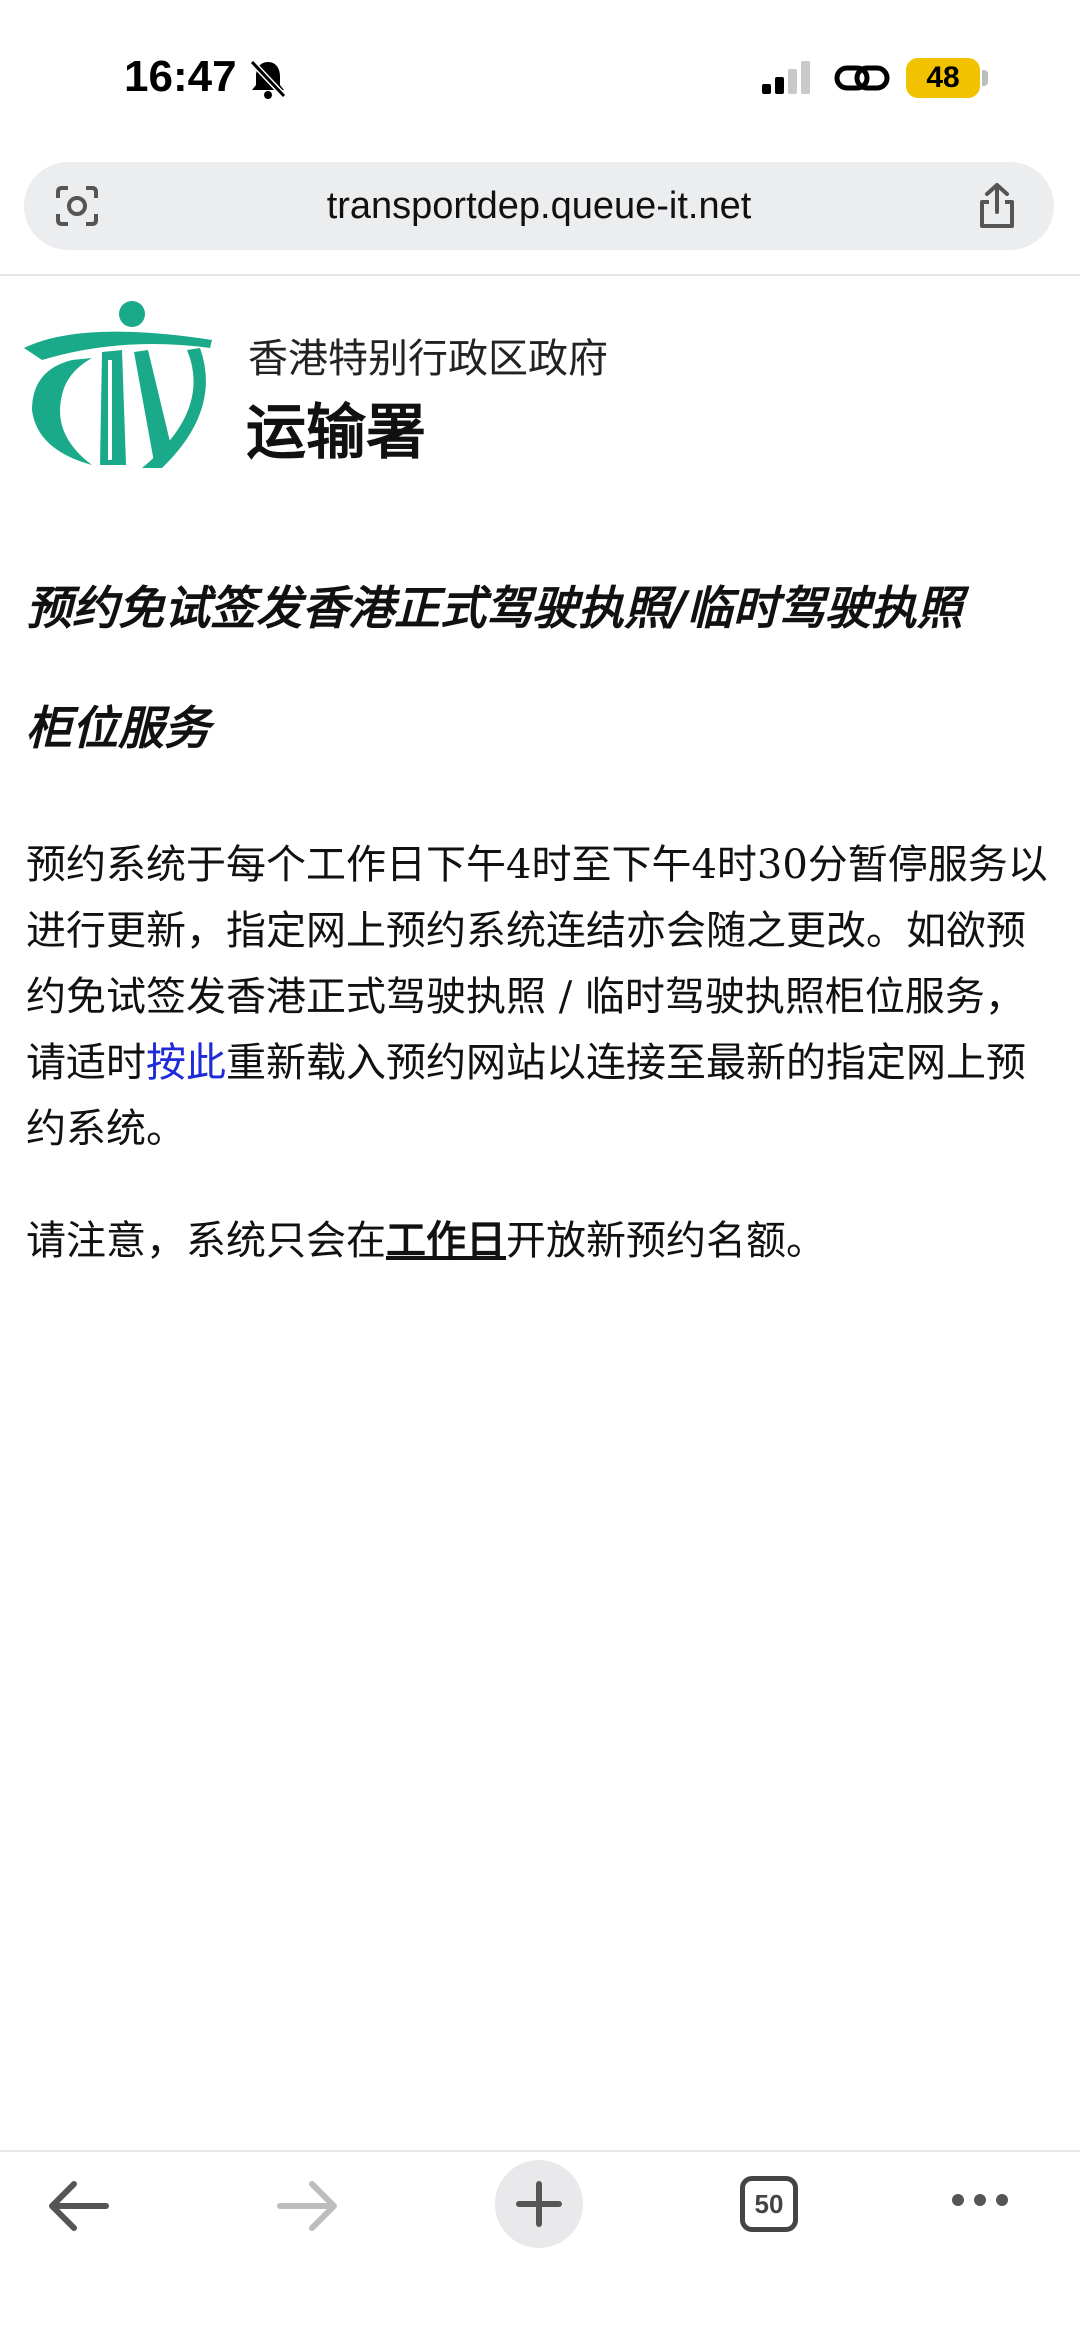 This screenshot has height=2347, width=1080. Describe the element at coordinates (118, 728) in the screenshot. I see `page-title-line-2: 柜位服务` at that location.